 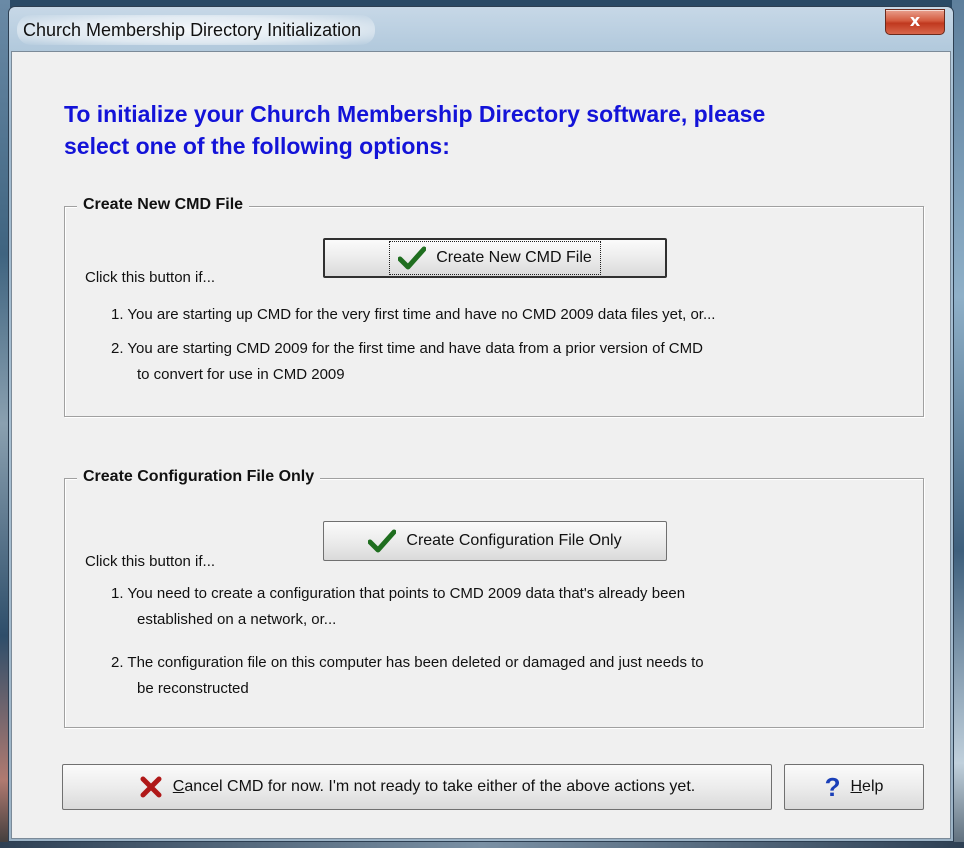 What do you see at coordinates (514, 257) in the screenshot?
I see `create-new-cmd-file-label: Create New CMD File` at bounding box center [514, 257].